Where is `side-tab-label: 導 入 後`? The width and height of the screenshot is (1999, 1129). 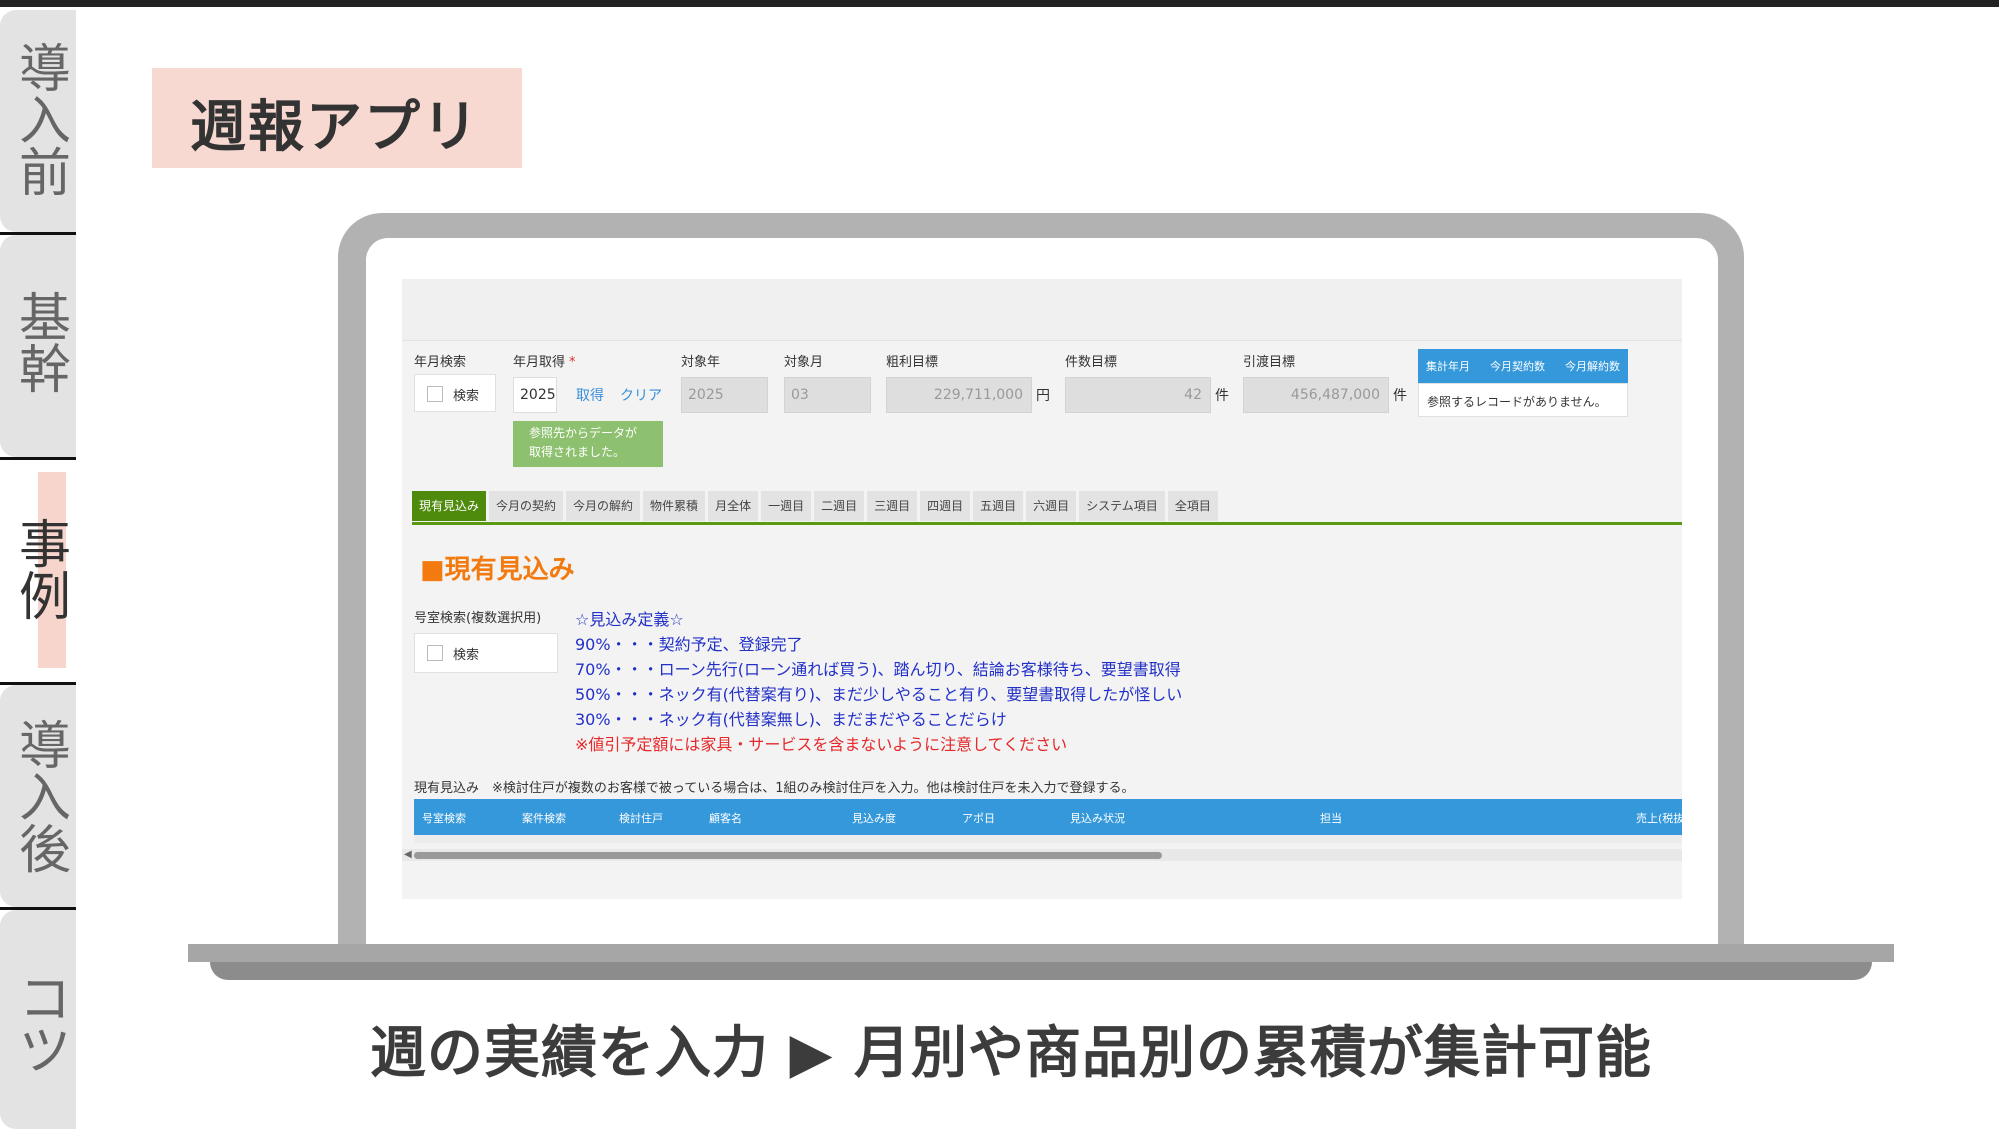
side-tab-label: 導 入 後 is located at coordinates (44, 799).